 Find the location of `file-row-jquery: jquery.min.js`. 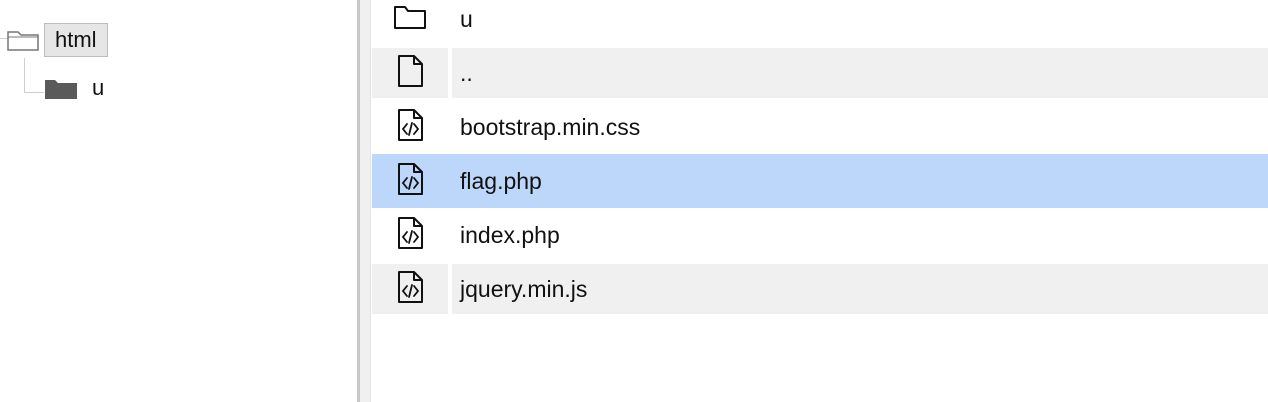

file-row-jquery: jquery.min.js is located at coordinates (820, 289).